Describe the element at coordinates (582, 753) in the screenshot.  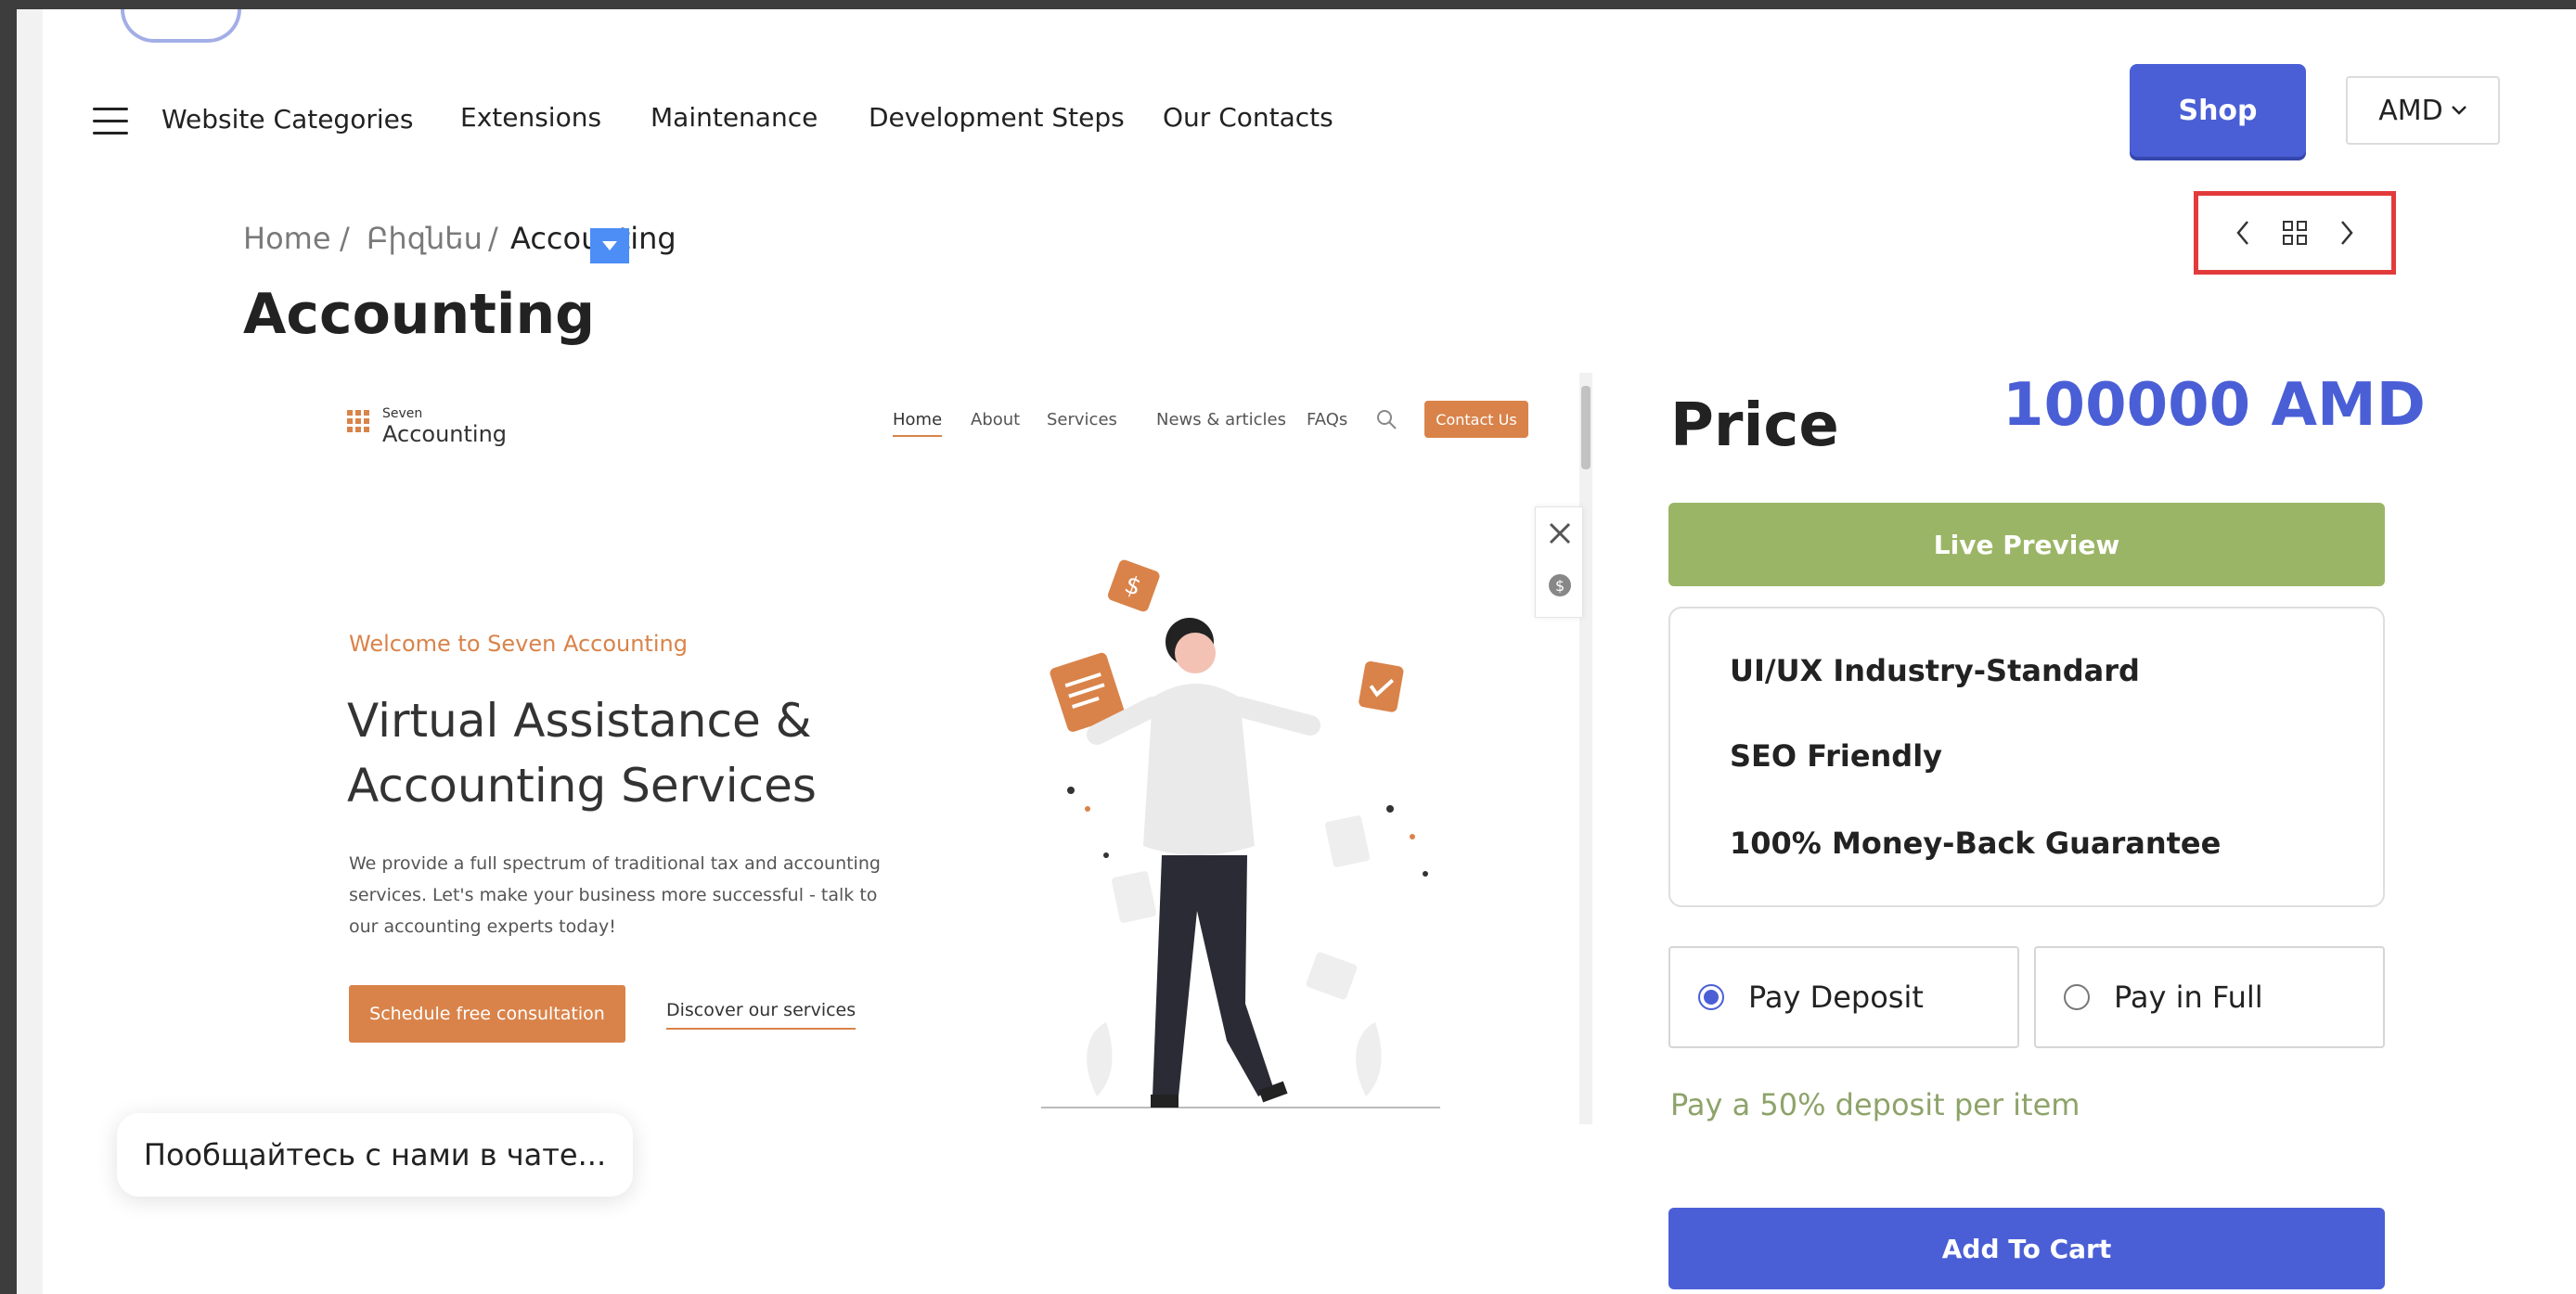
I see `preview-headline: Virtual Assistance & Accounting Services` at that location.